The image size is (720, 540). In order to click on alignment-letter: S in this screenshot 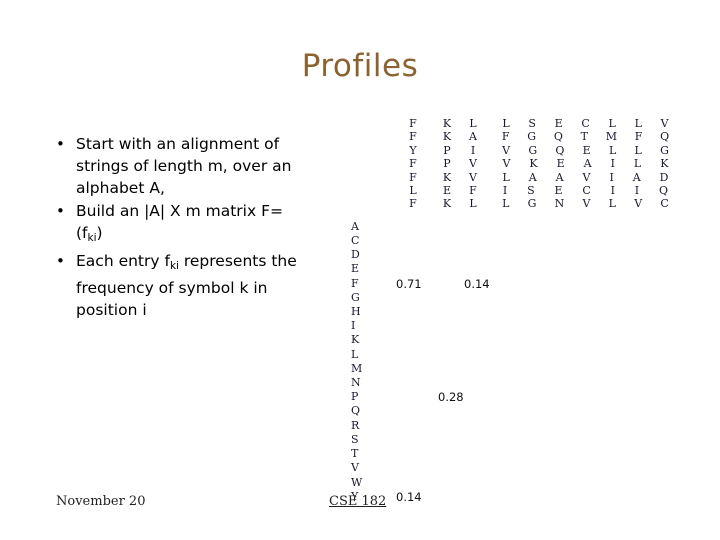, I will do `click(531, 191)`.